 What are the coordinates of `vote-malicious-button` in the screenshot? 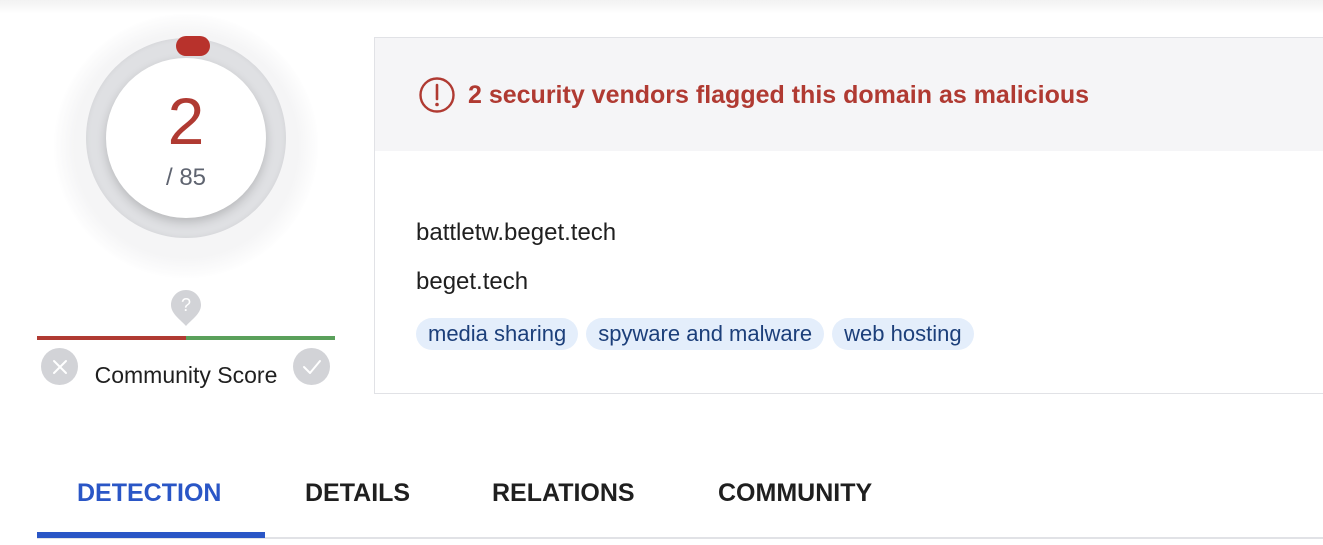 It's located at (59, 366).